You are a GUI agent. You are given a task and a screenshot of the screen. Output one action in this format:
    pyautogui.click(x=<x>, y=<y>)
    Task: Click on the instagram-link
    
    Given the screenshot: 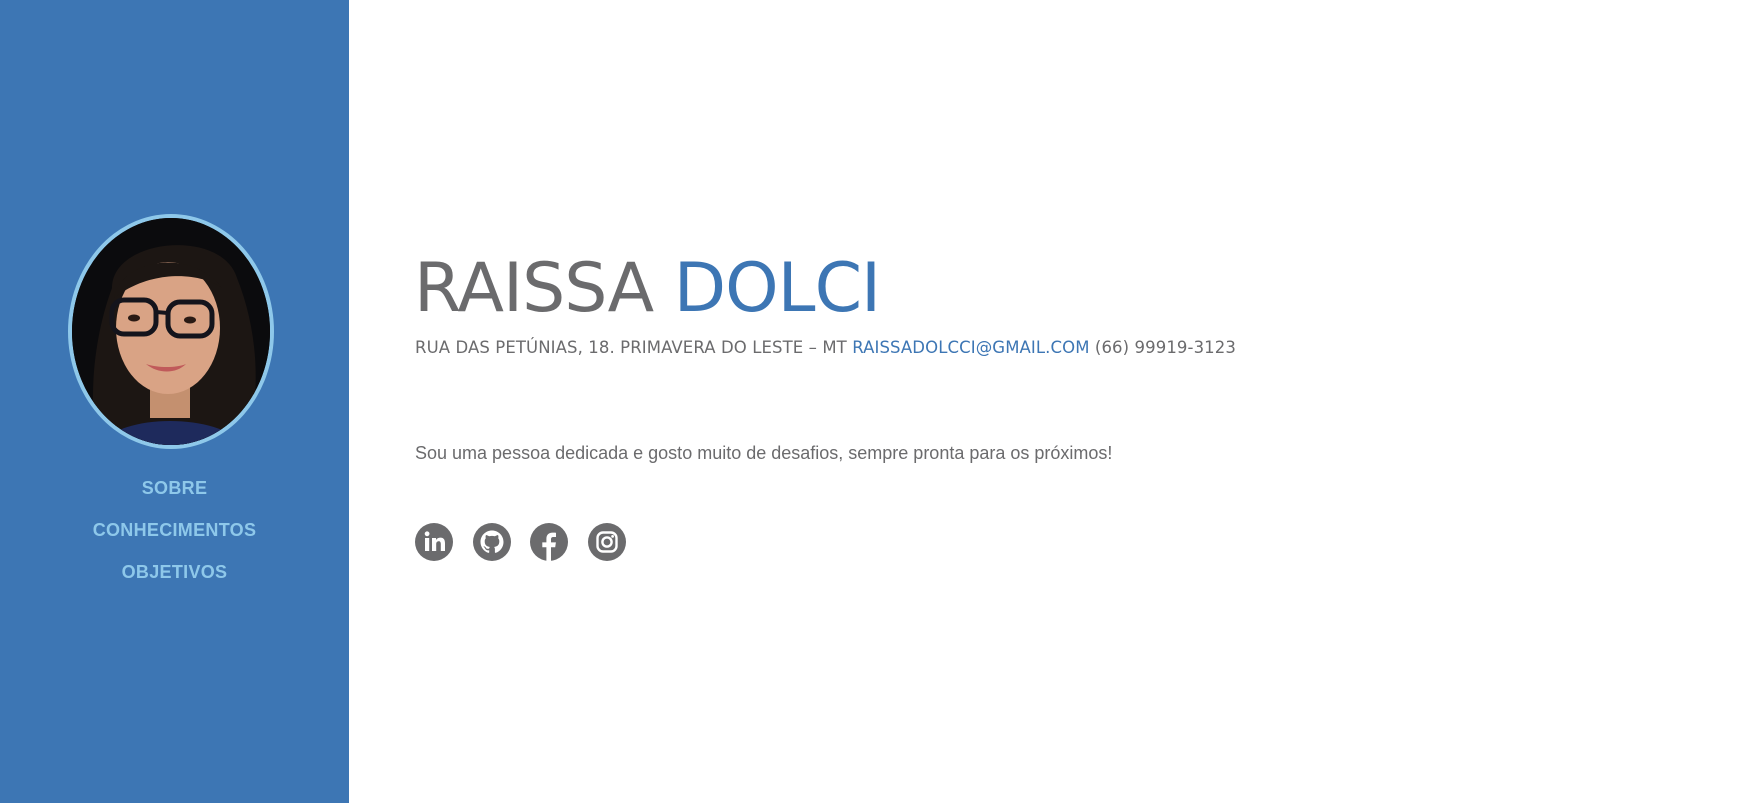 What is the action you would take?
    pyautogui.click(x=606, y=542)
    